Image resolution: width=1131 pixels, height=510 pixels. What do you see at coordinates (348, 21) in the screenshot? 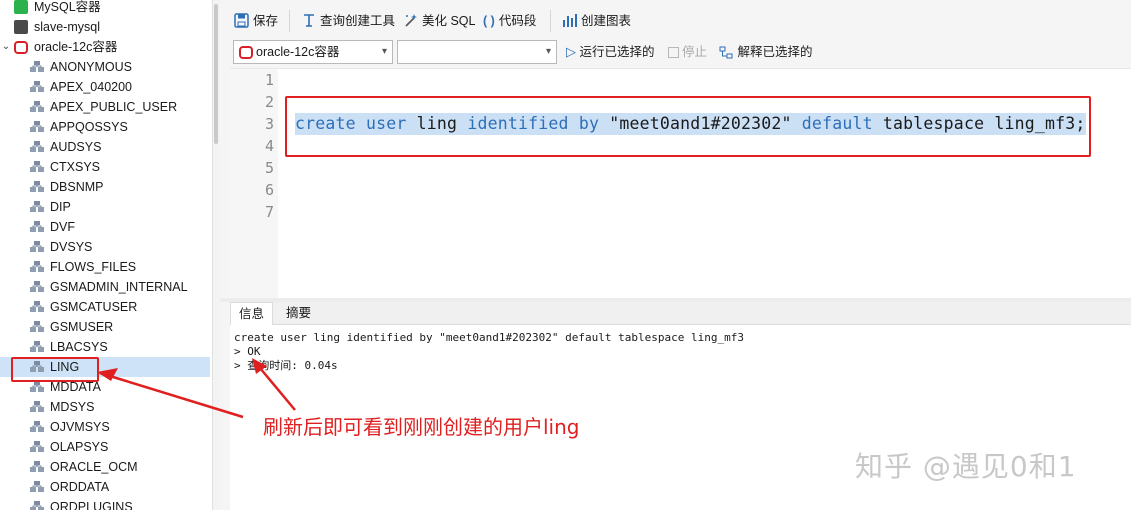
I see `query-builder-button: 查询创建工具` at bounding box center [348, 21].